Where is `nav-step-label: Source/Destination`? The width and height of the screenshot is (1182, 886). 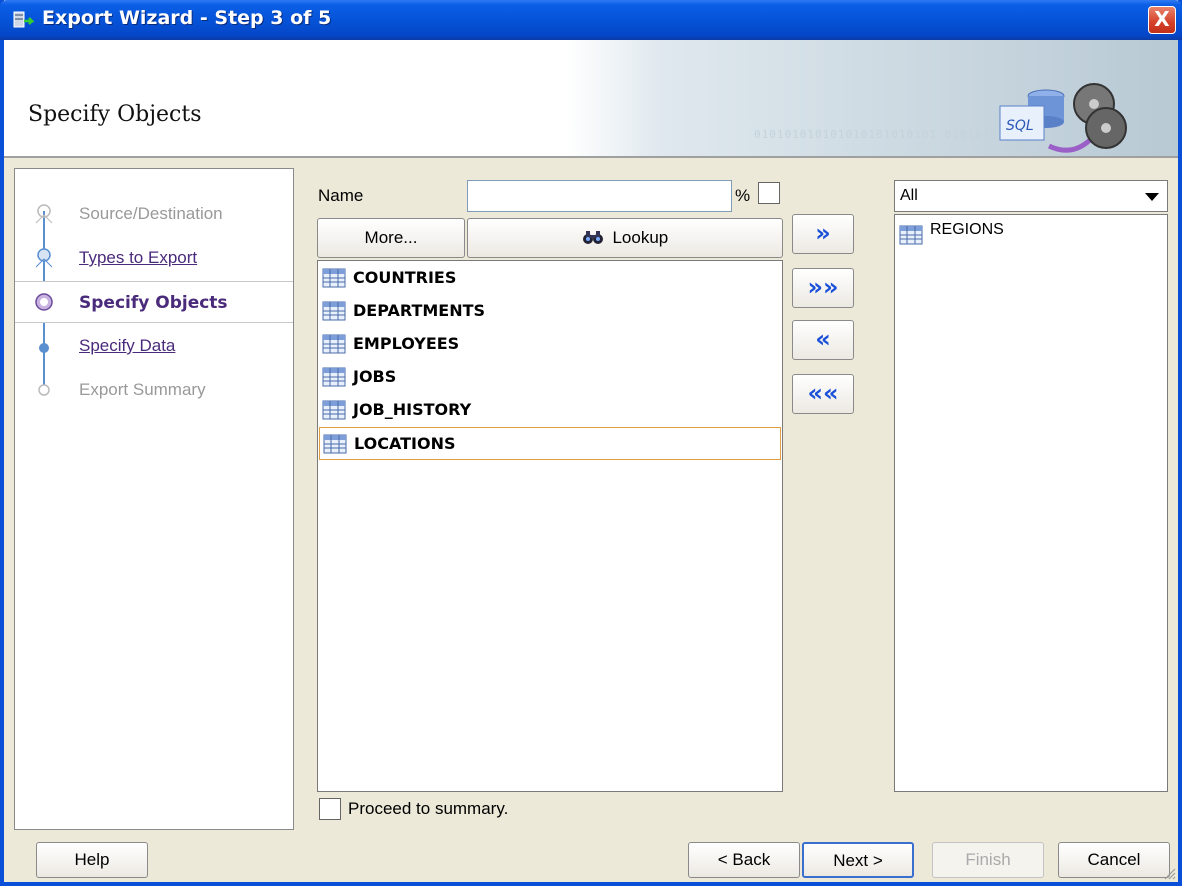
nav-step-label: Source/Destination is located at coordinates (151, 213).